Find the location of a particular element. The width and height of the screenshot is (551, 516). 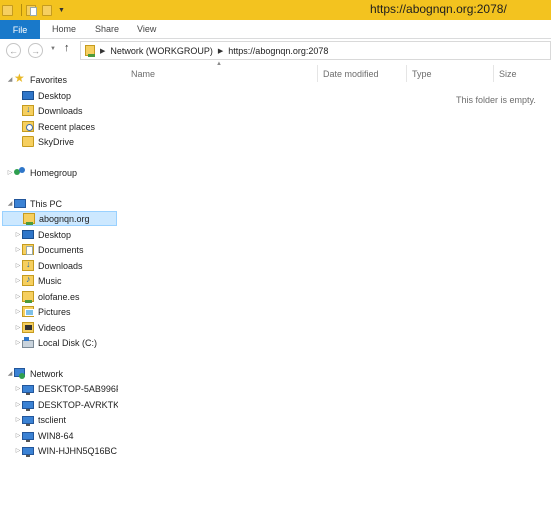

tab-share: Share is located at coordinates (107, 29).